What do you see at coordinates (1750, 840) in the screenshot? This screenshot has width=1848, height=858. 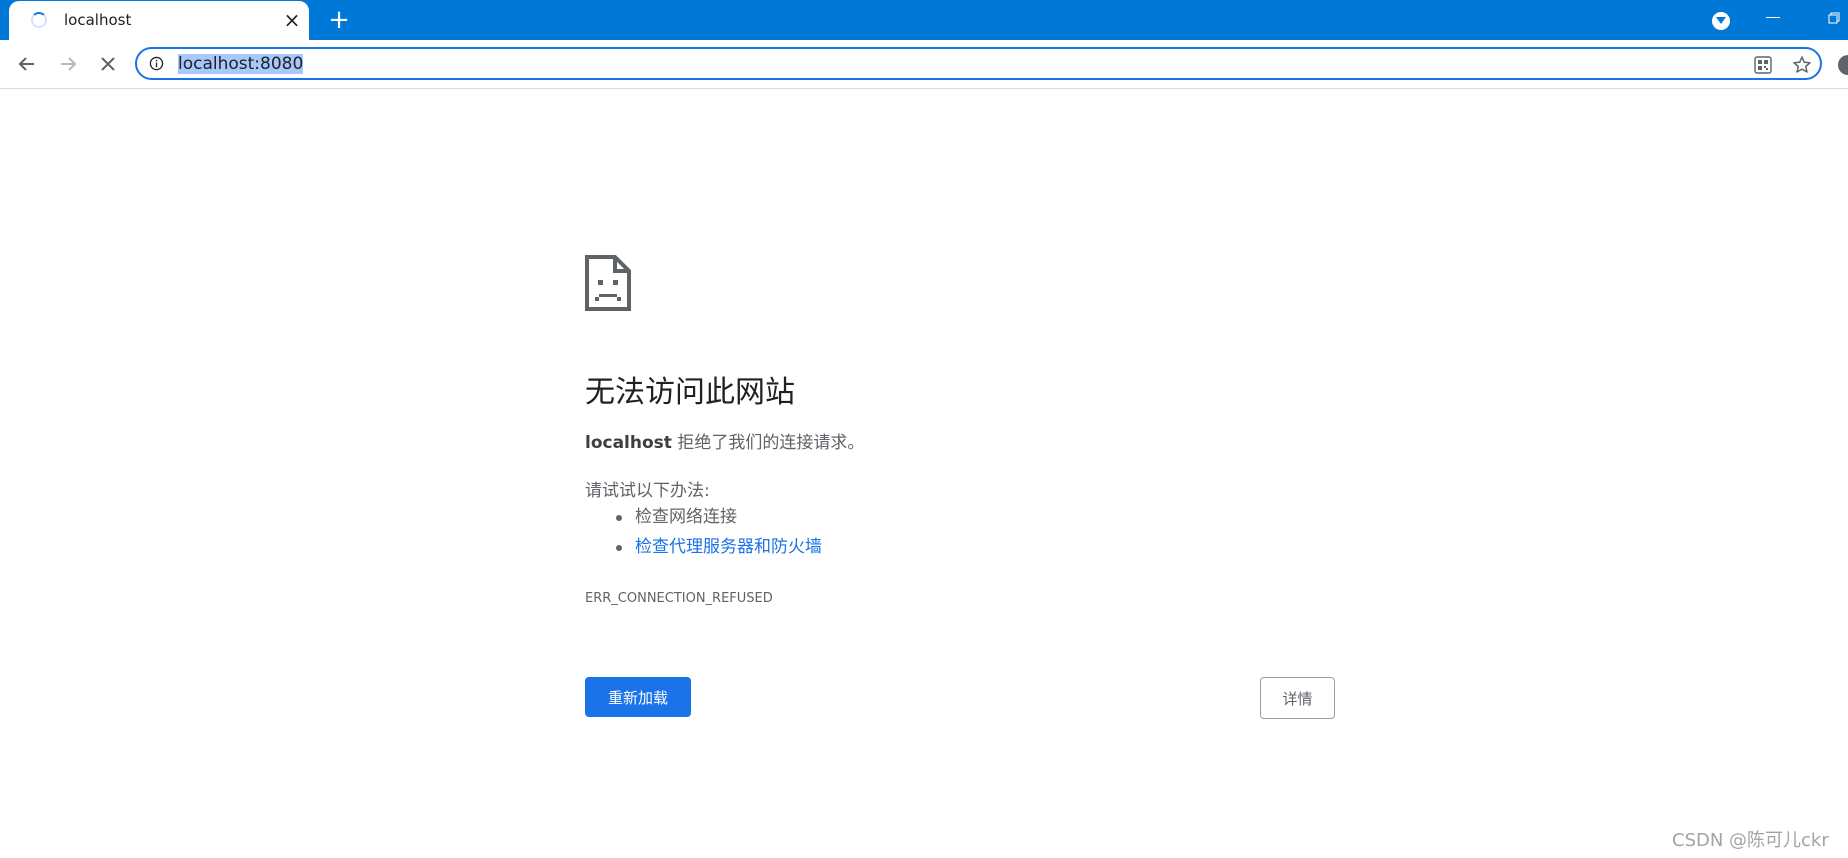 I see `watermark: CSDN @陈可儿ckr` at bounding box center [1750, 840].